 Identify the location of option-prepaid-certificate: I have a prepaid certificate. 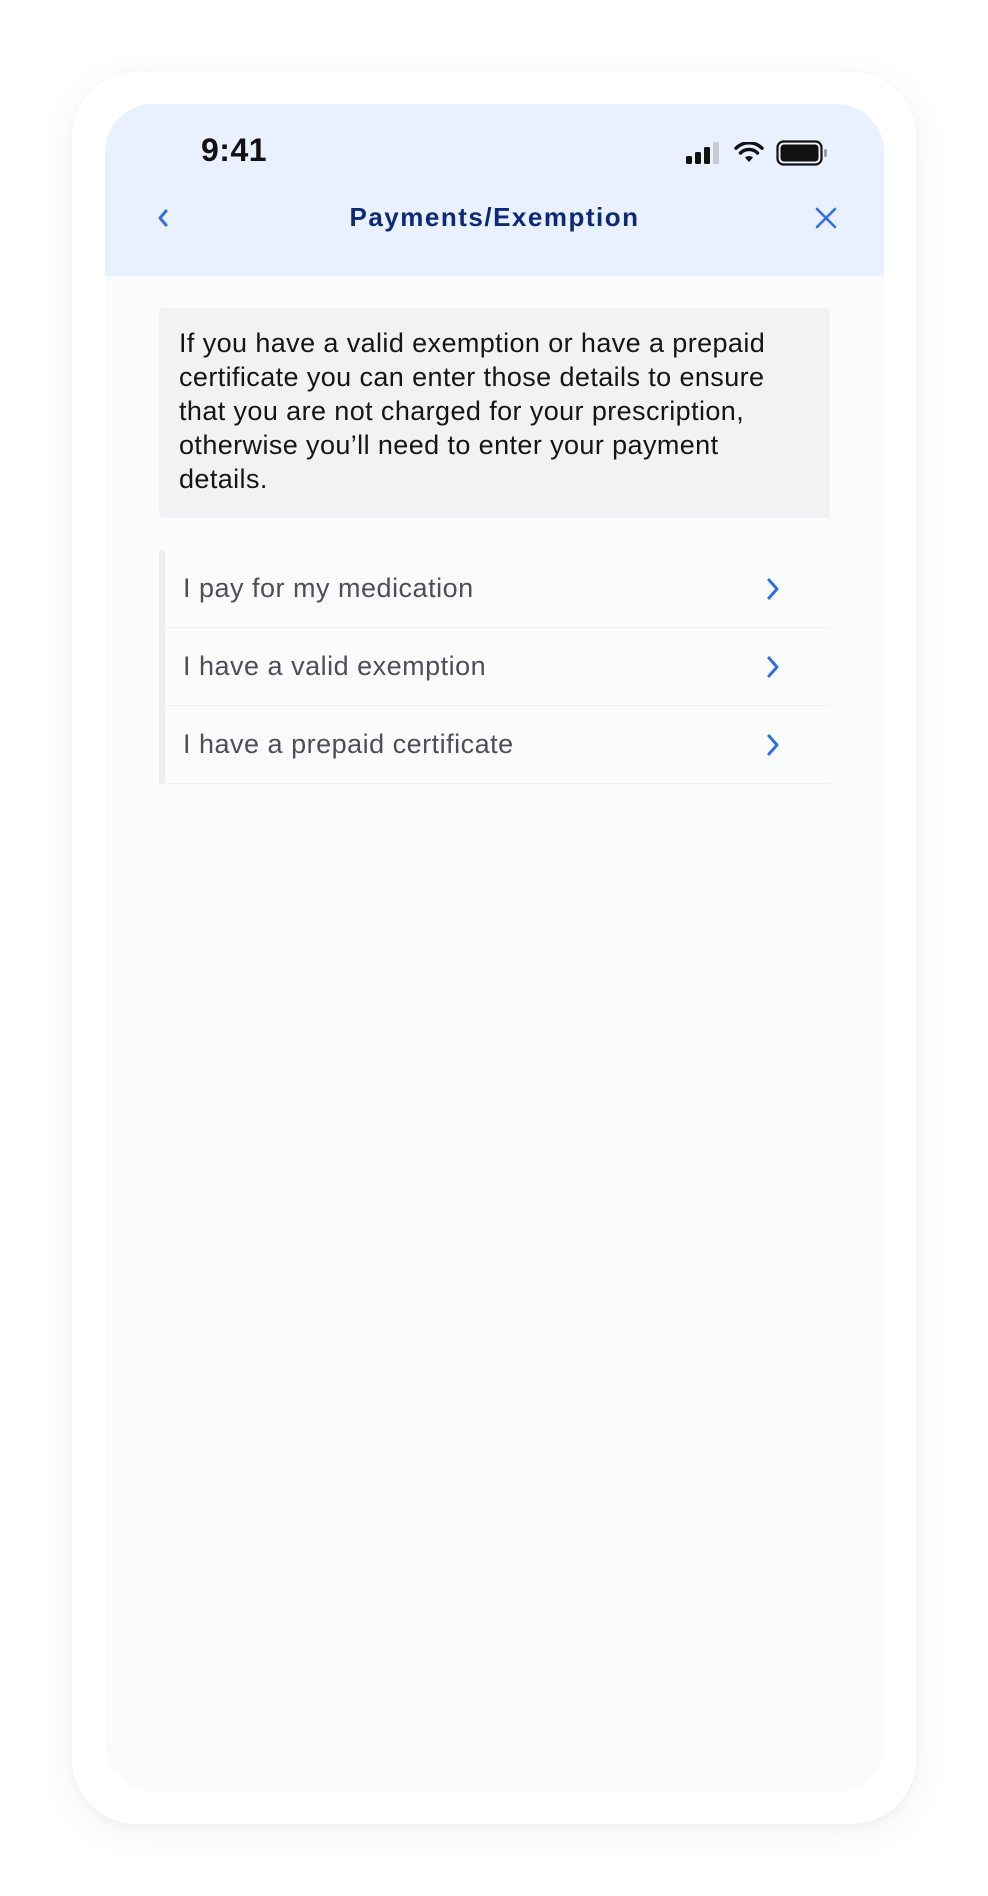
(497, 745).